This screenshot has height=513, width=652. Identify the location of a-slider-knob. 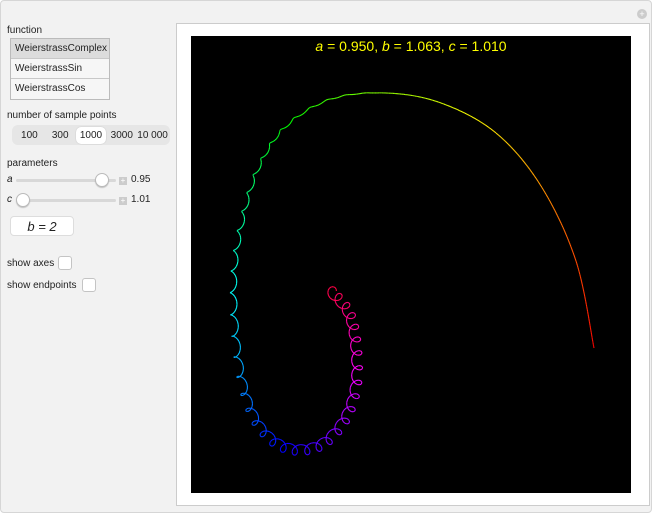
(102, 180).